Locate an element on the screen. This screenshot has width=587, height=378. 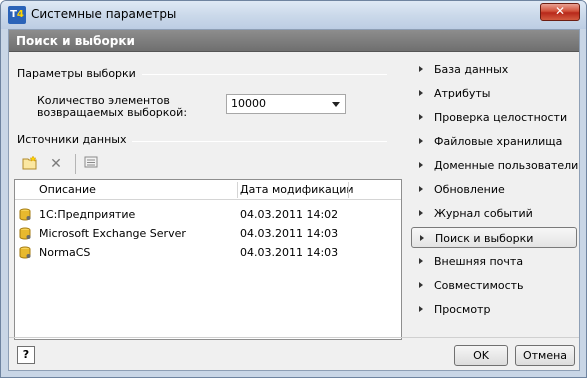
nav-item-event-log: Журнал событий is located at coordinates (494, 213).